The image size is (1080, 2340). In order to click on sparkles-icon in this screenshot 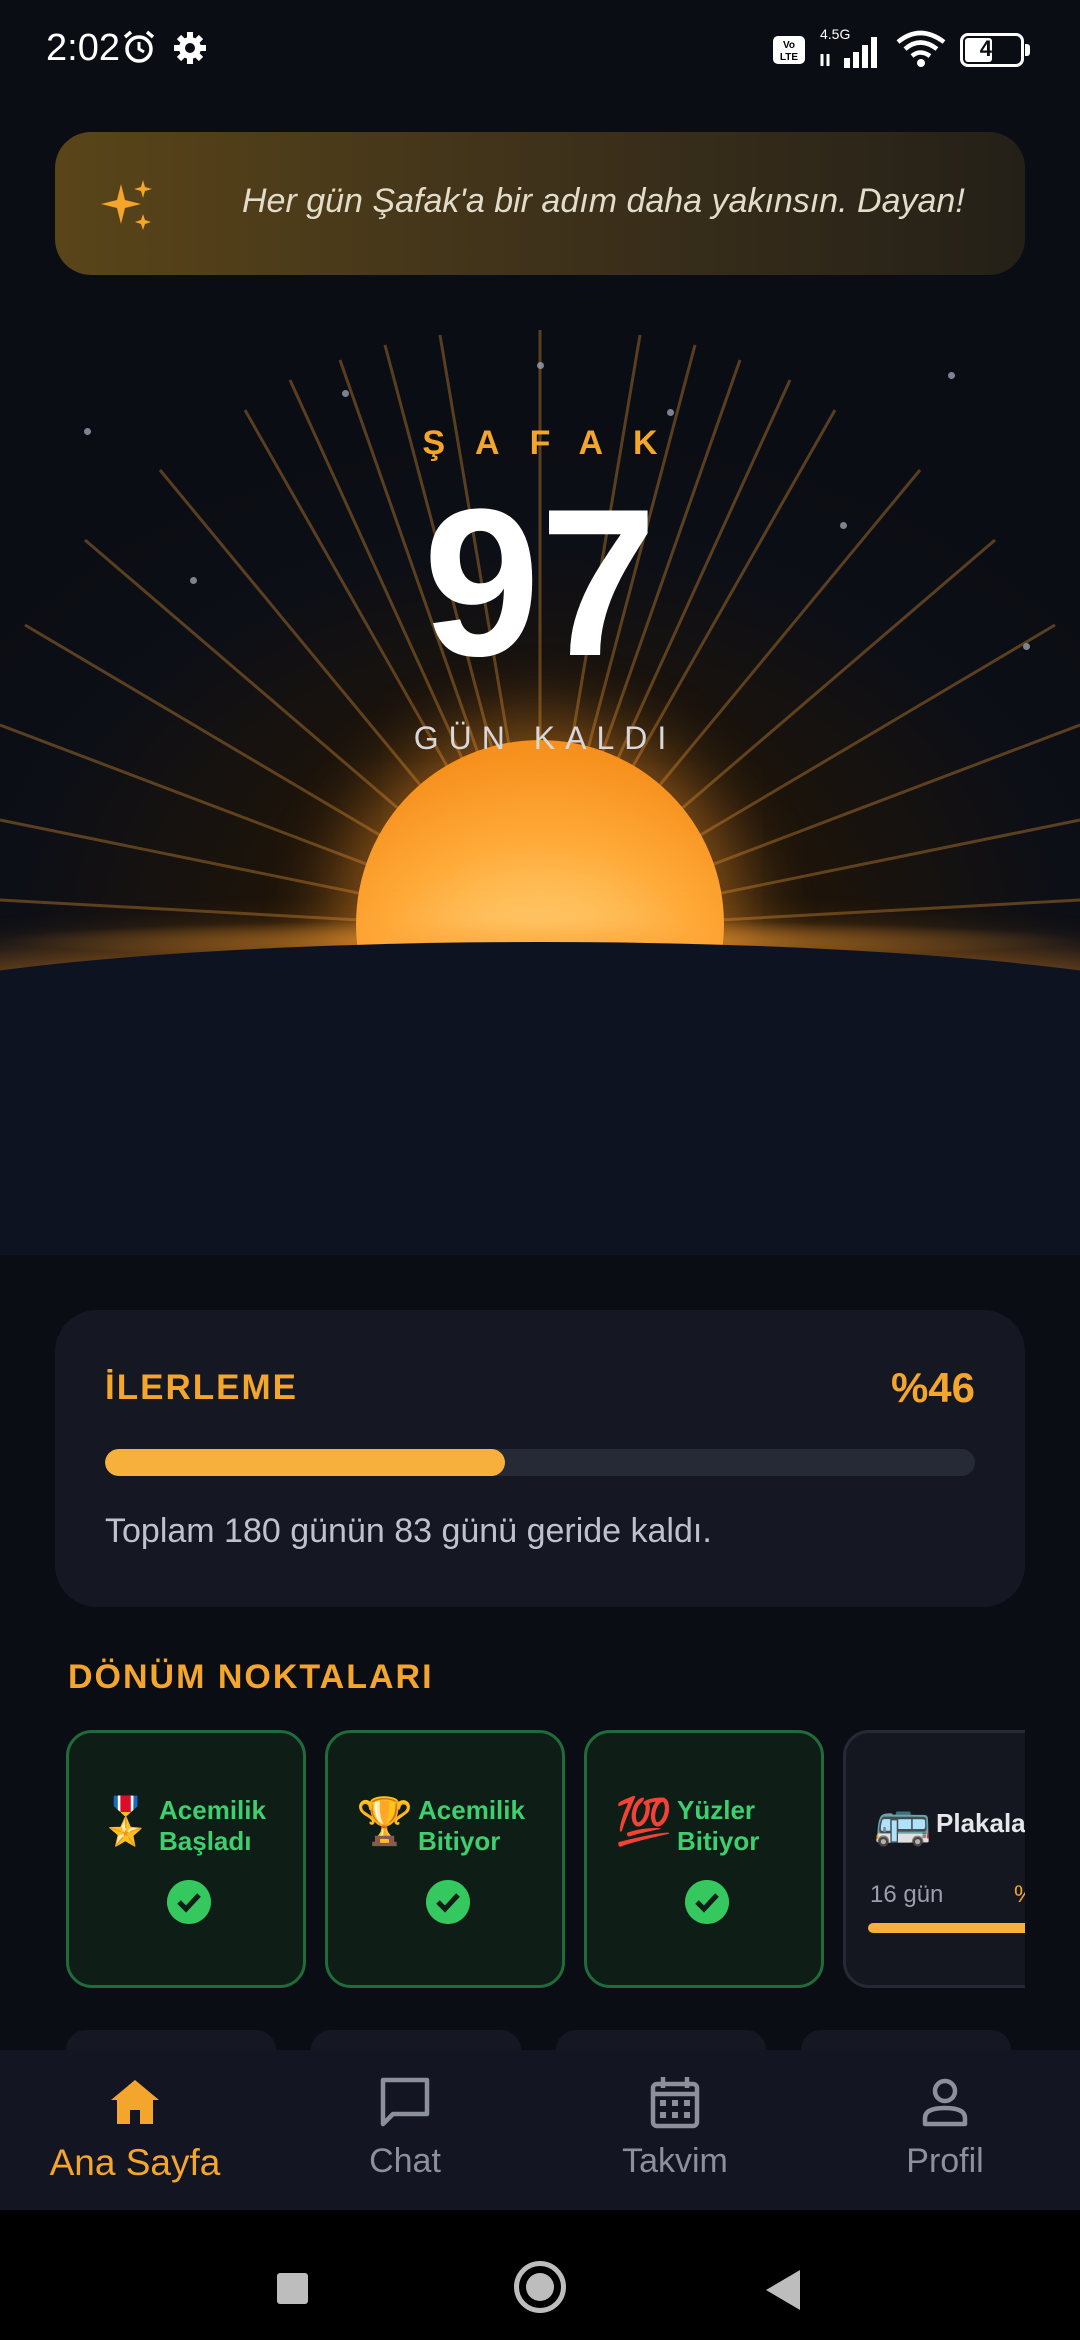, I will do `click(126, 205)`.